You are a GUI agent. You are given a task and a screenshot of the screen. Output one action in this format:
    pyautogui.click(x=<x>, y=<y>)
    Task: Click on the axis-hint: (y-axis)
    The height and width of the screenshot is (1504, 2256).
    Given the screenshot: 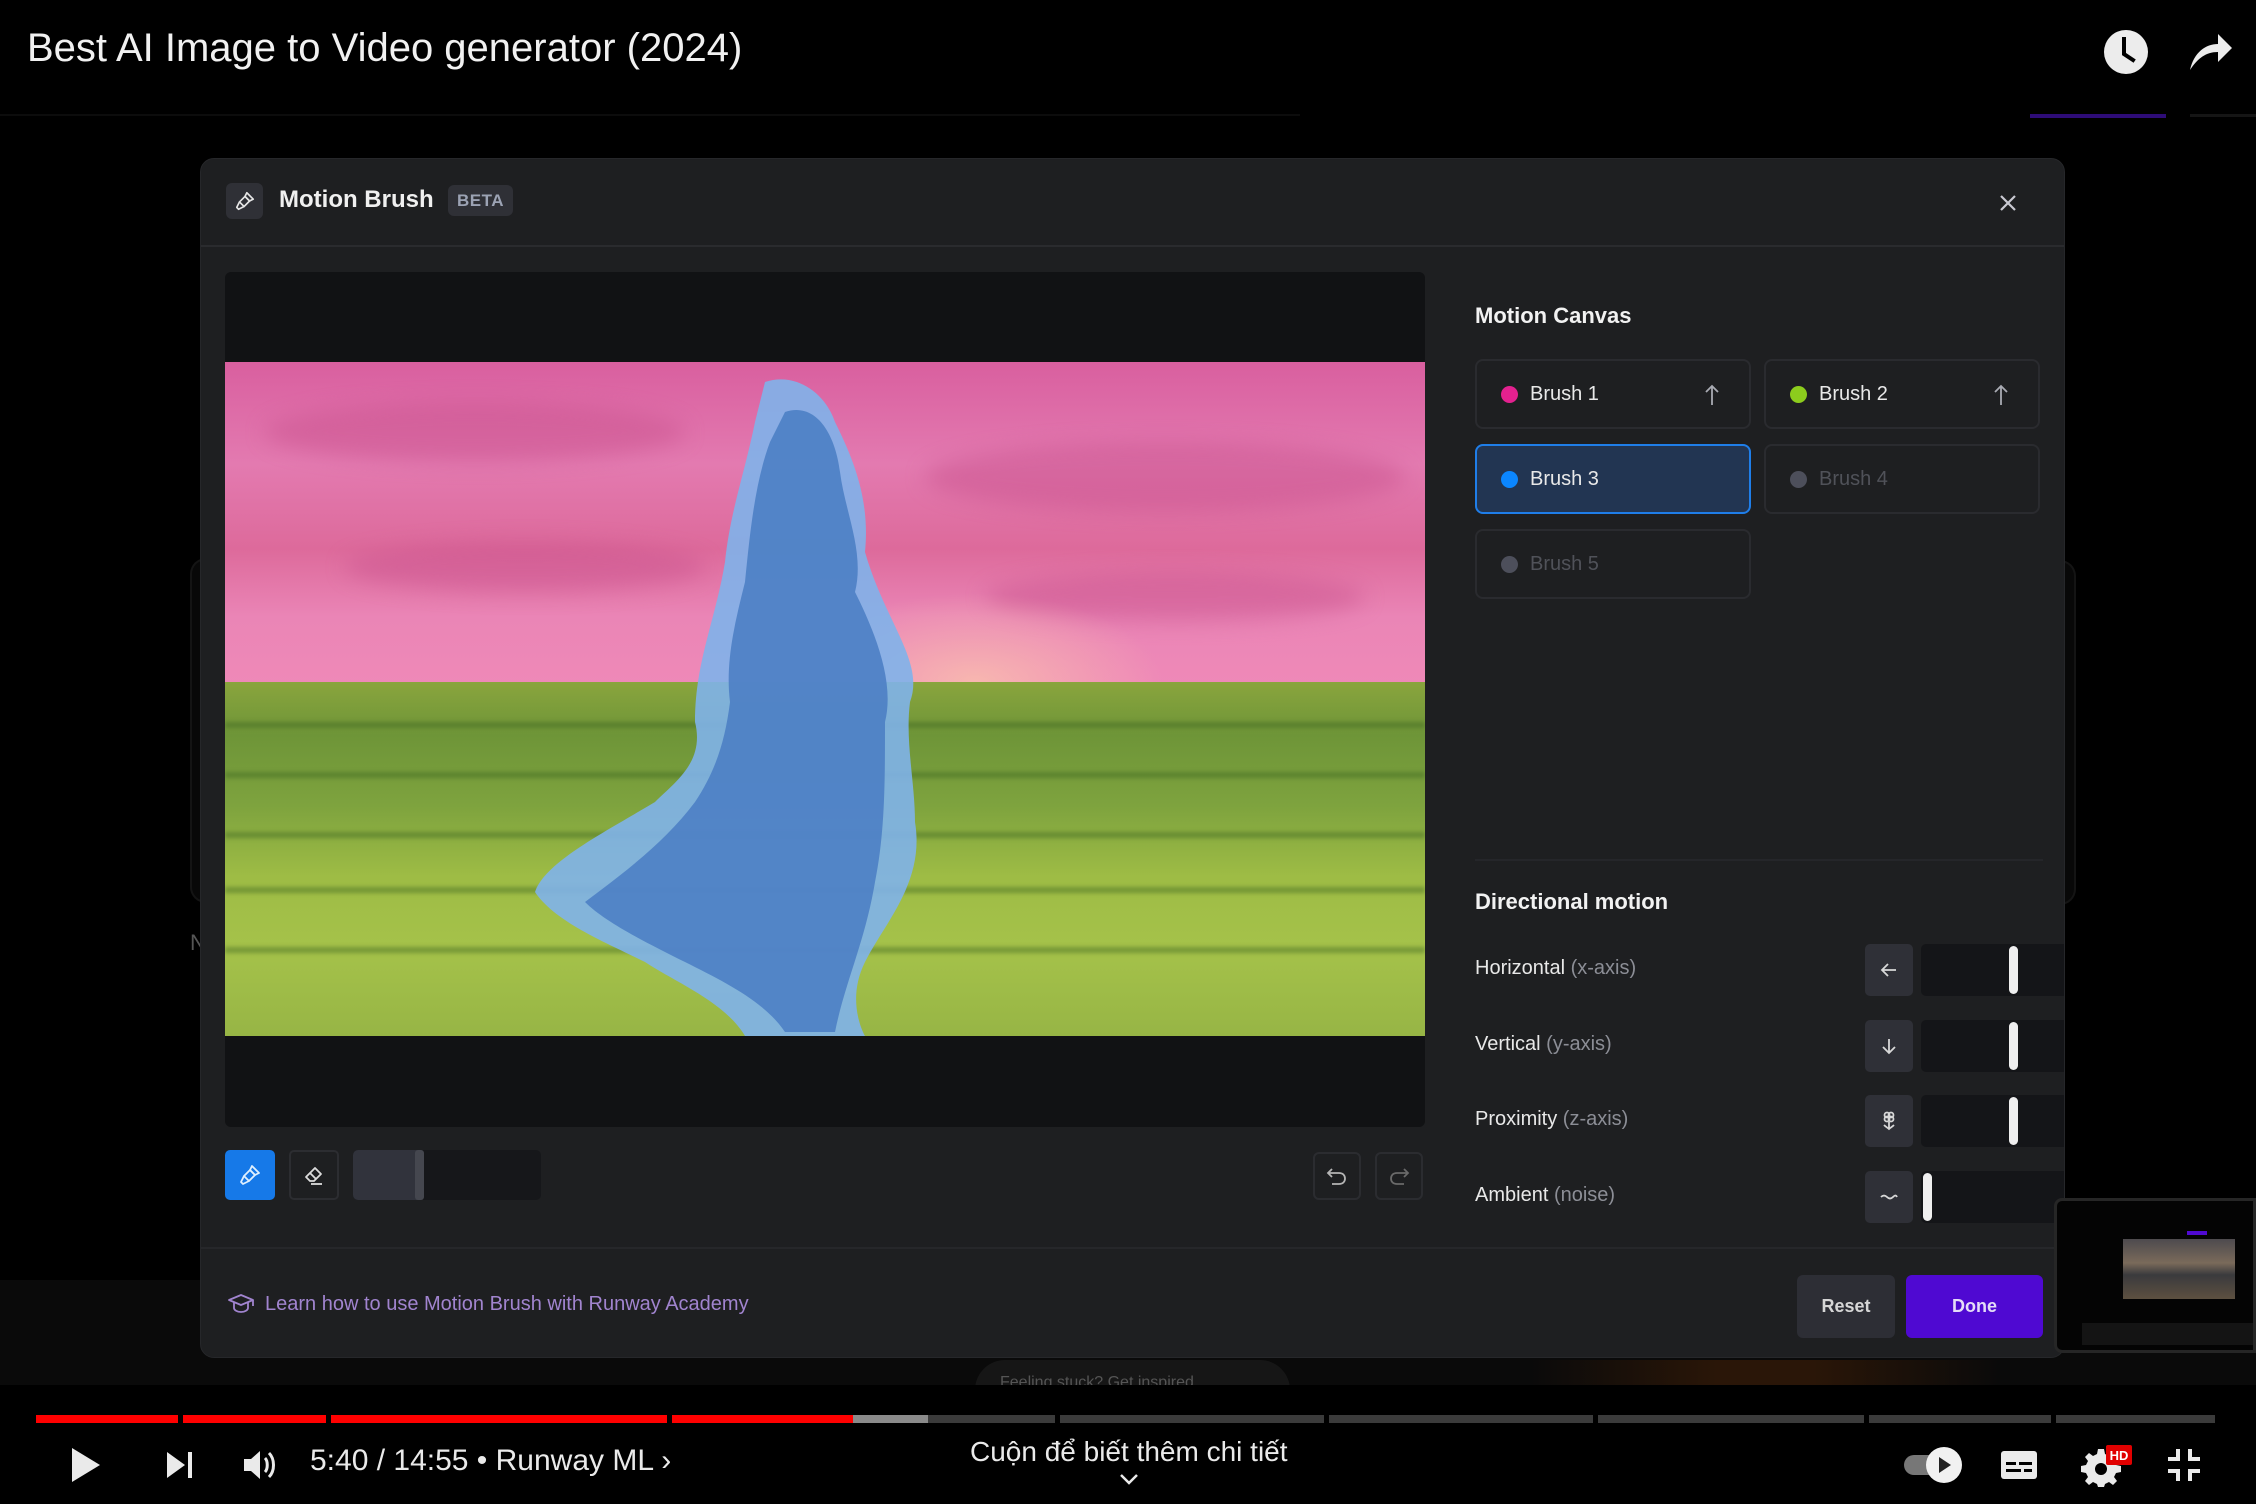 What is the action you would take?
    pyautogui.click(x=1579, y=1044)
    